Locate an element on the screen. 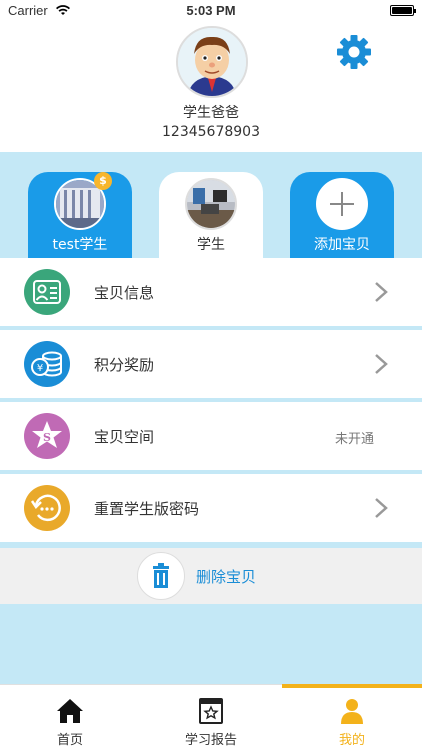 The height and width of the screenshot is (750, 422). trash-icon is located at coordinates (161, 575).